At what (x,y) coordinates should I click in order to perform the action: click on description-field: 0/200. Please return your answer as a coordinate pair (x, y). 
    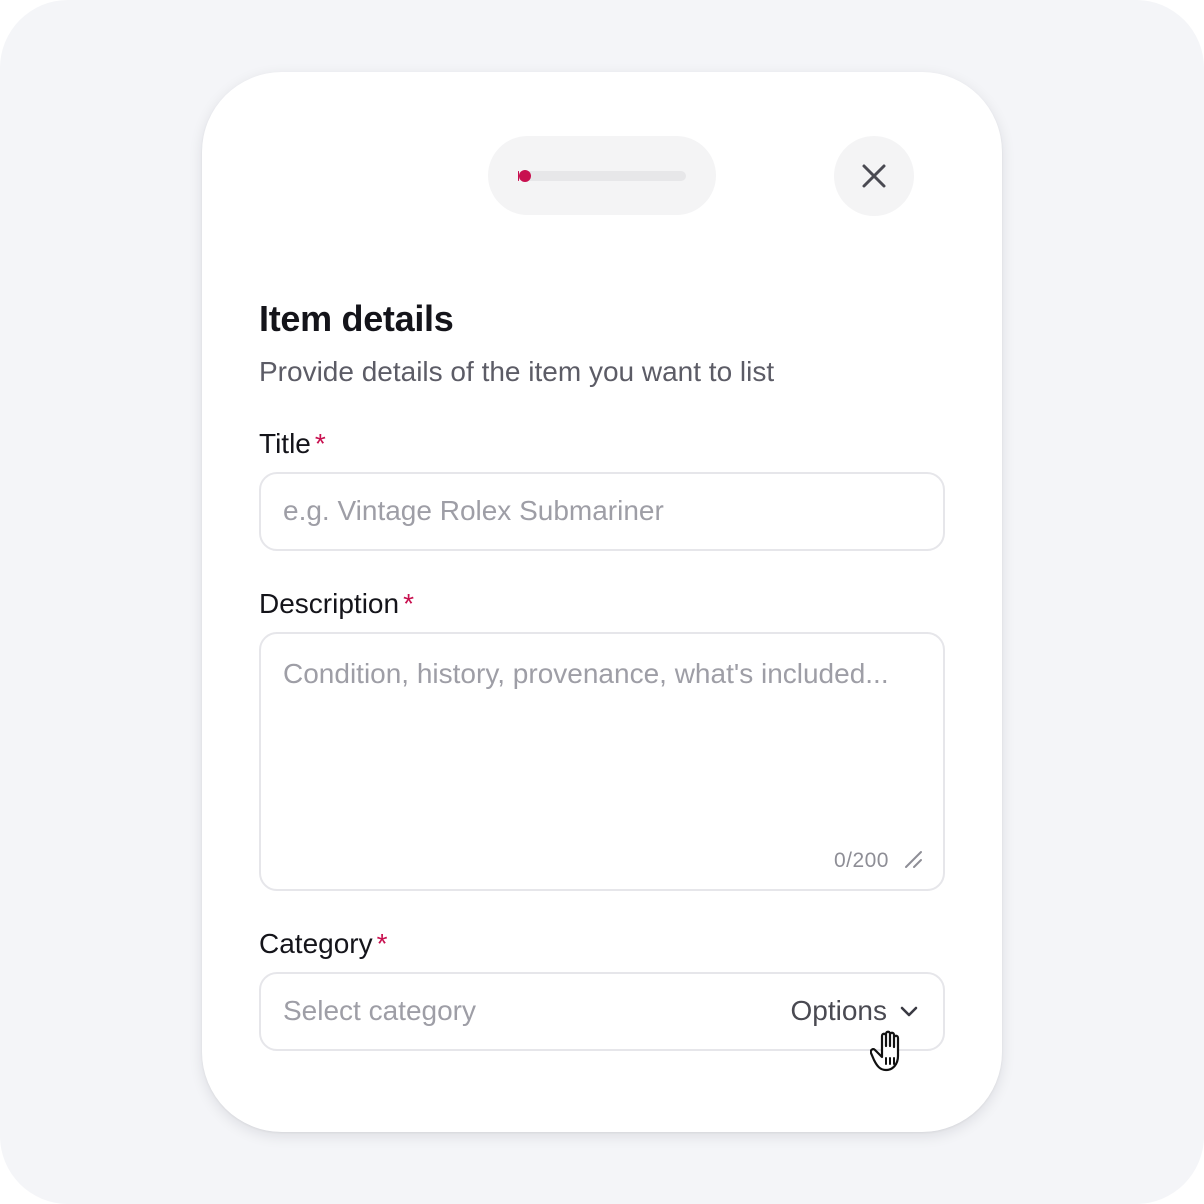
    Looking at the image, I should click on (602, 761).